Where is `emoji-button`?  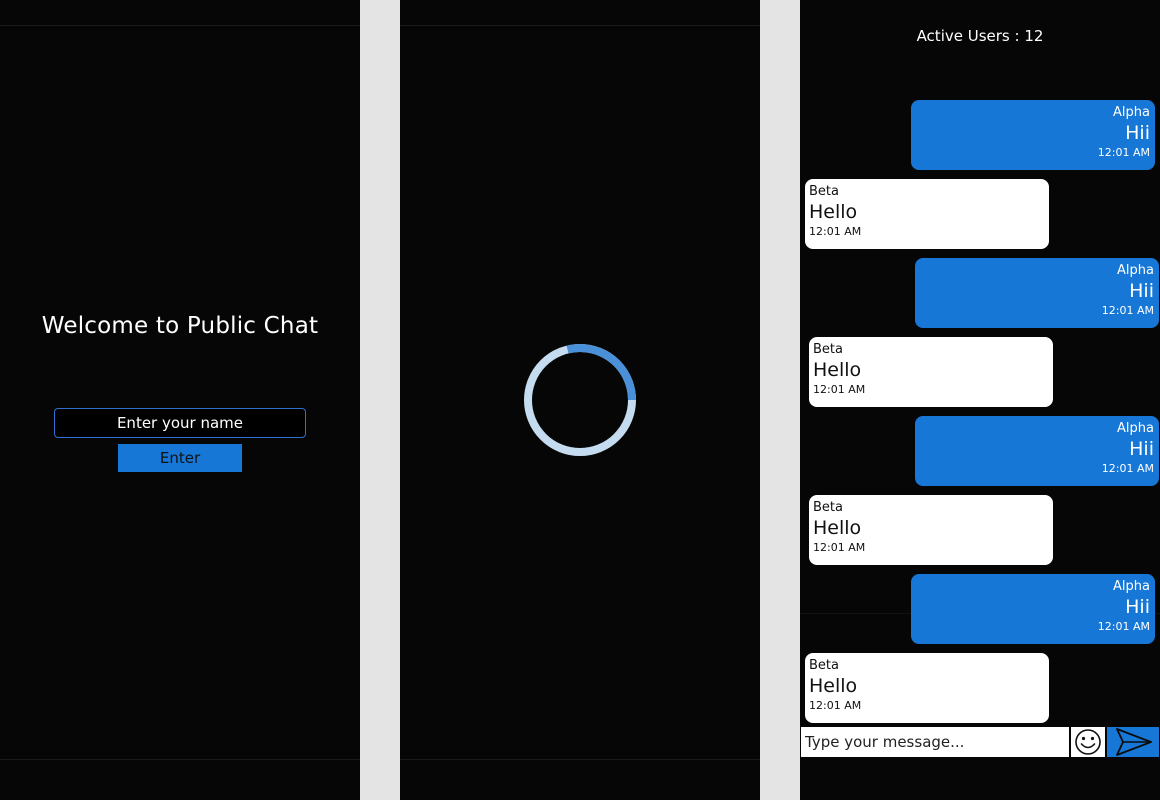 emoji-button is located at coordinates (1088, 742).